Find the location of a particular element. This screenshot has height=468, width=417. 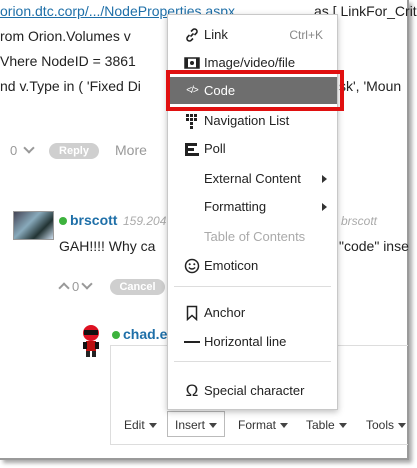

menu-item-label: Poll is located at coordinates (215, 148).